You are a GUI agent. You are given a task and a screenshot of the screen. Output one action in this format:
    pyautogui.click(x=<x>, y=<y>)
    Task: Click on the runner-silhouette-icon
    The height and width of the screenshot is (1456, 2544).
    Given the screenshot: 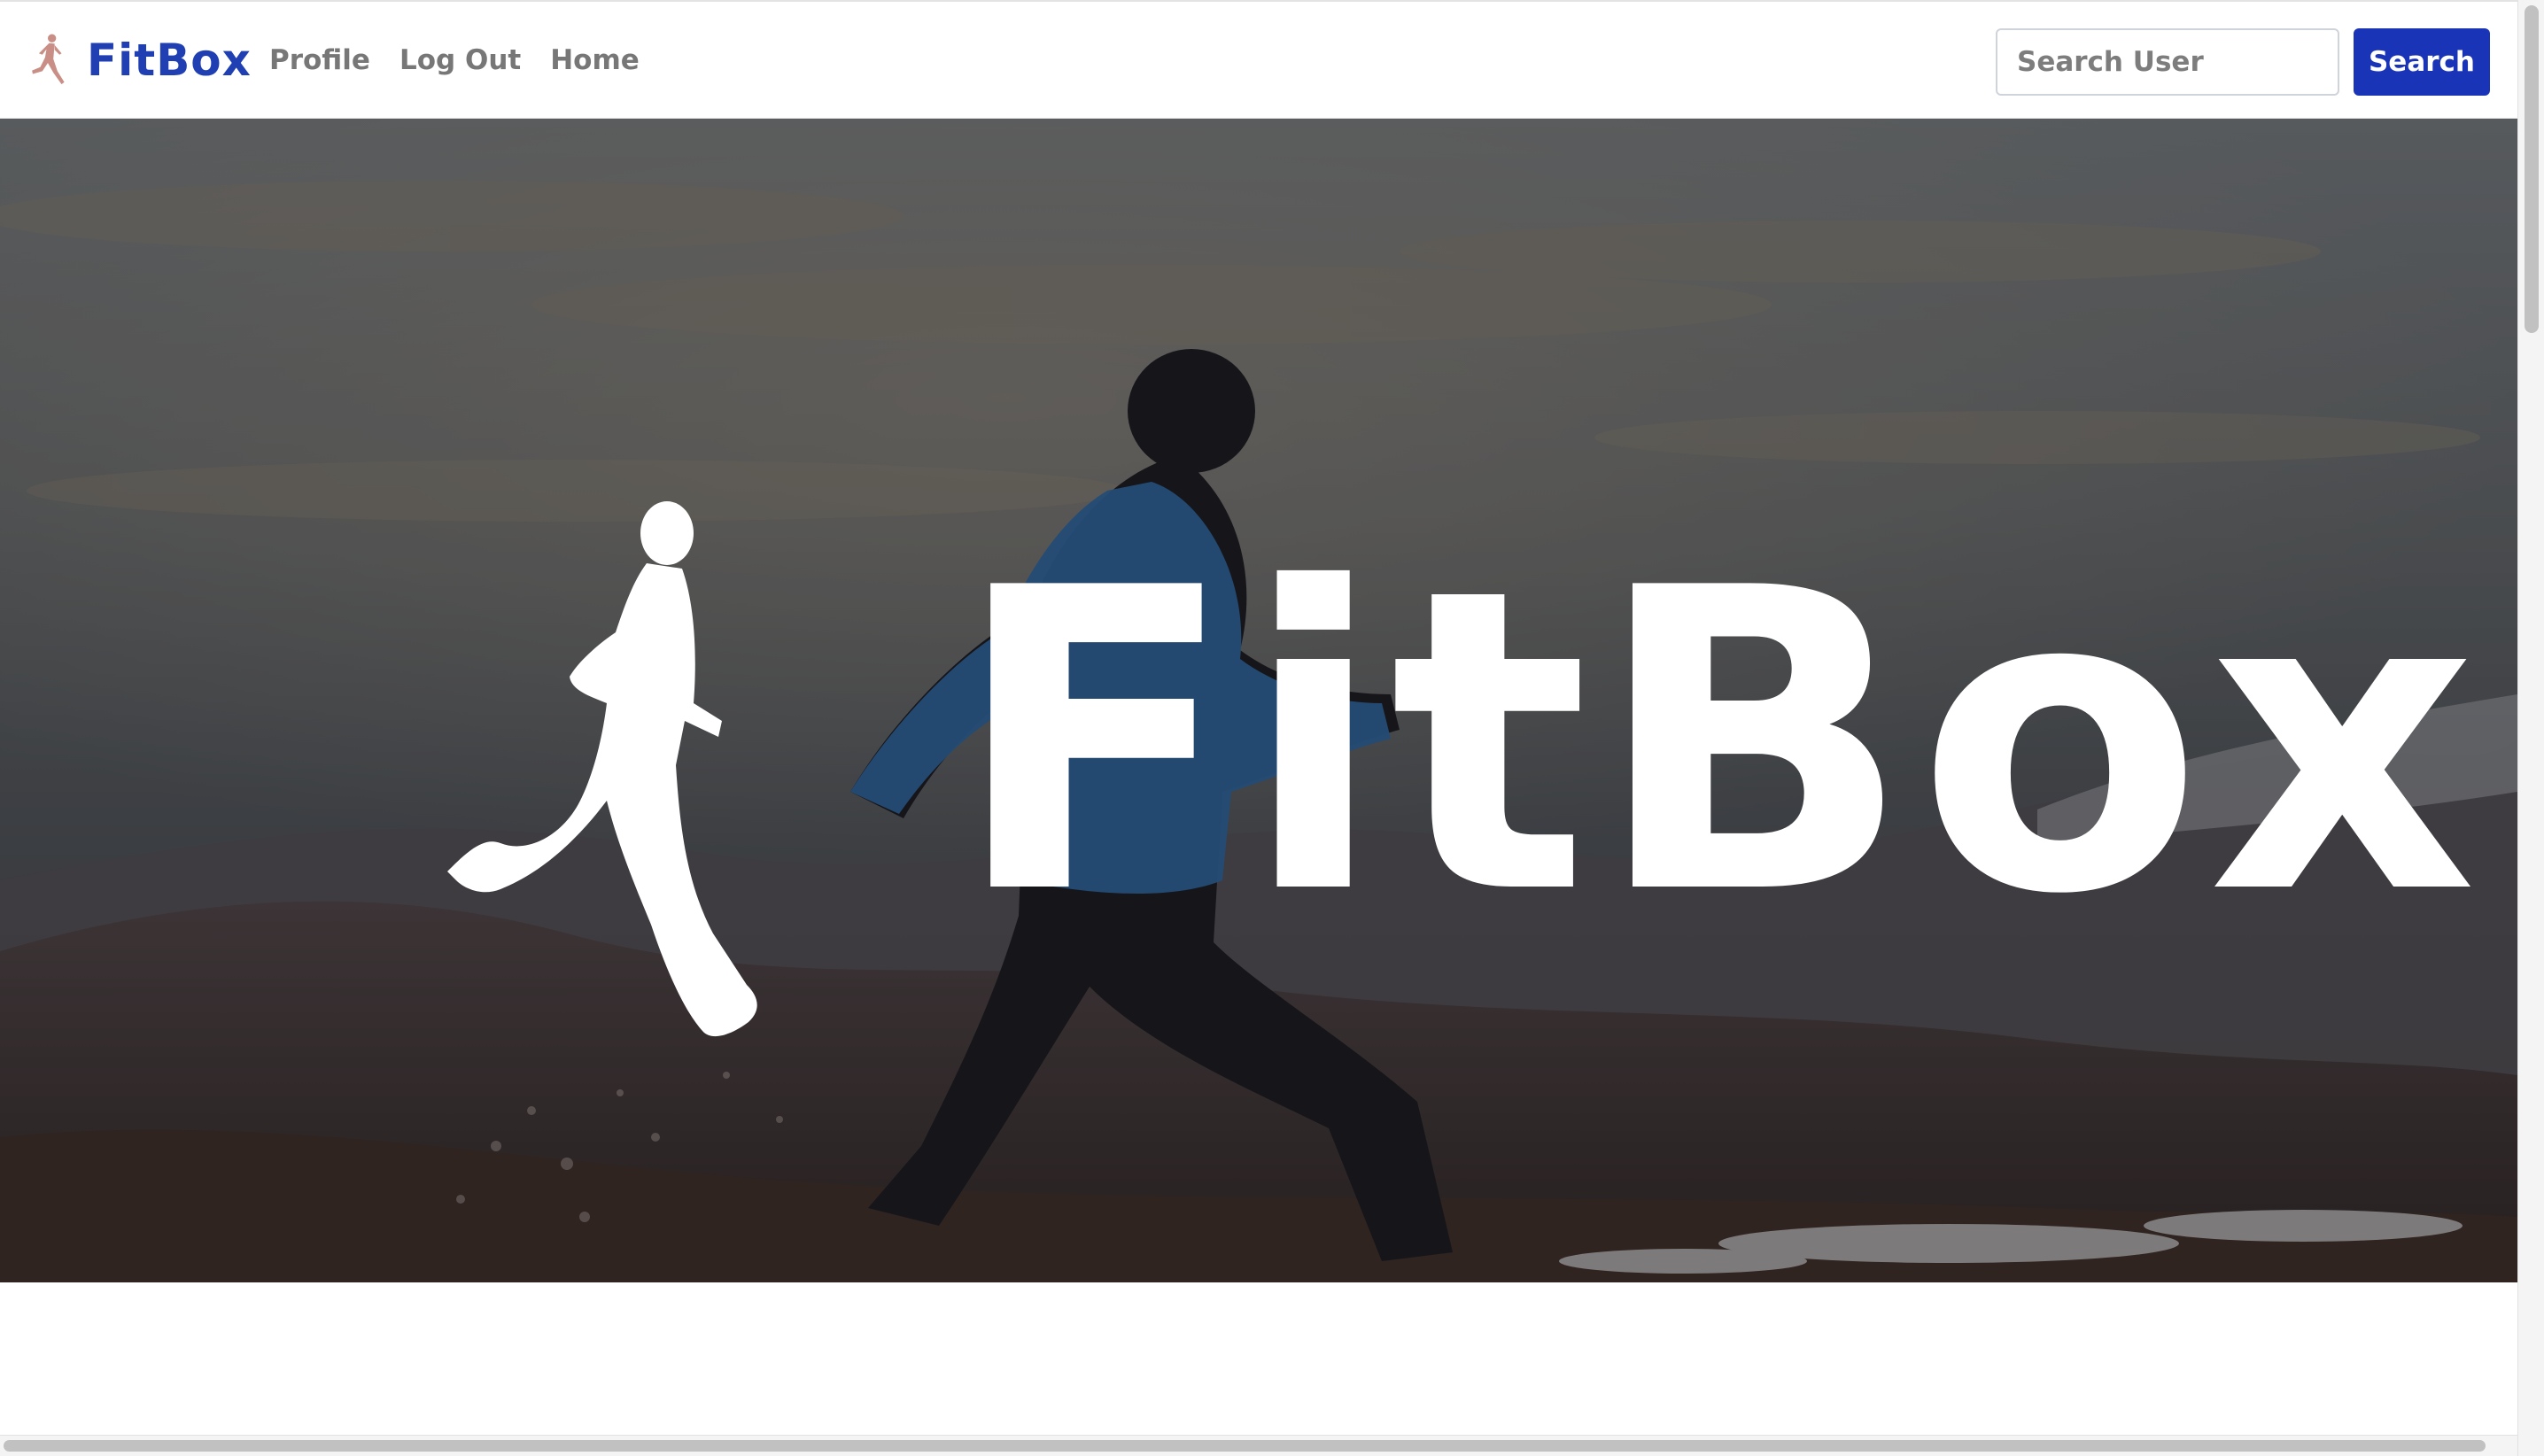 What is the action you would take?
    pyautogui.click(x=602, y=769)
    